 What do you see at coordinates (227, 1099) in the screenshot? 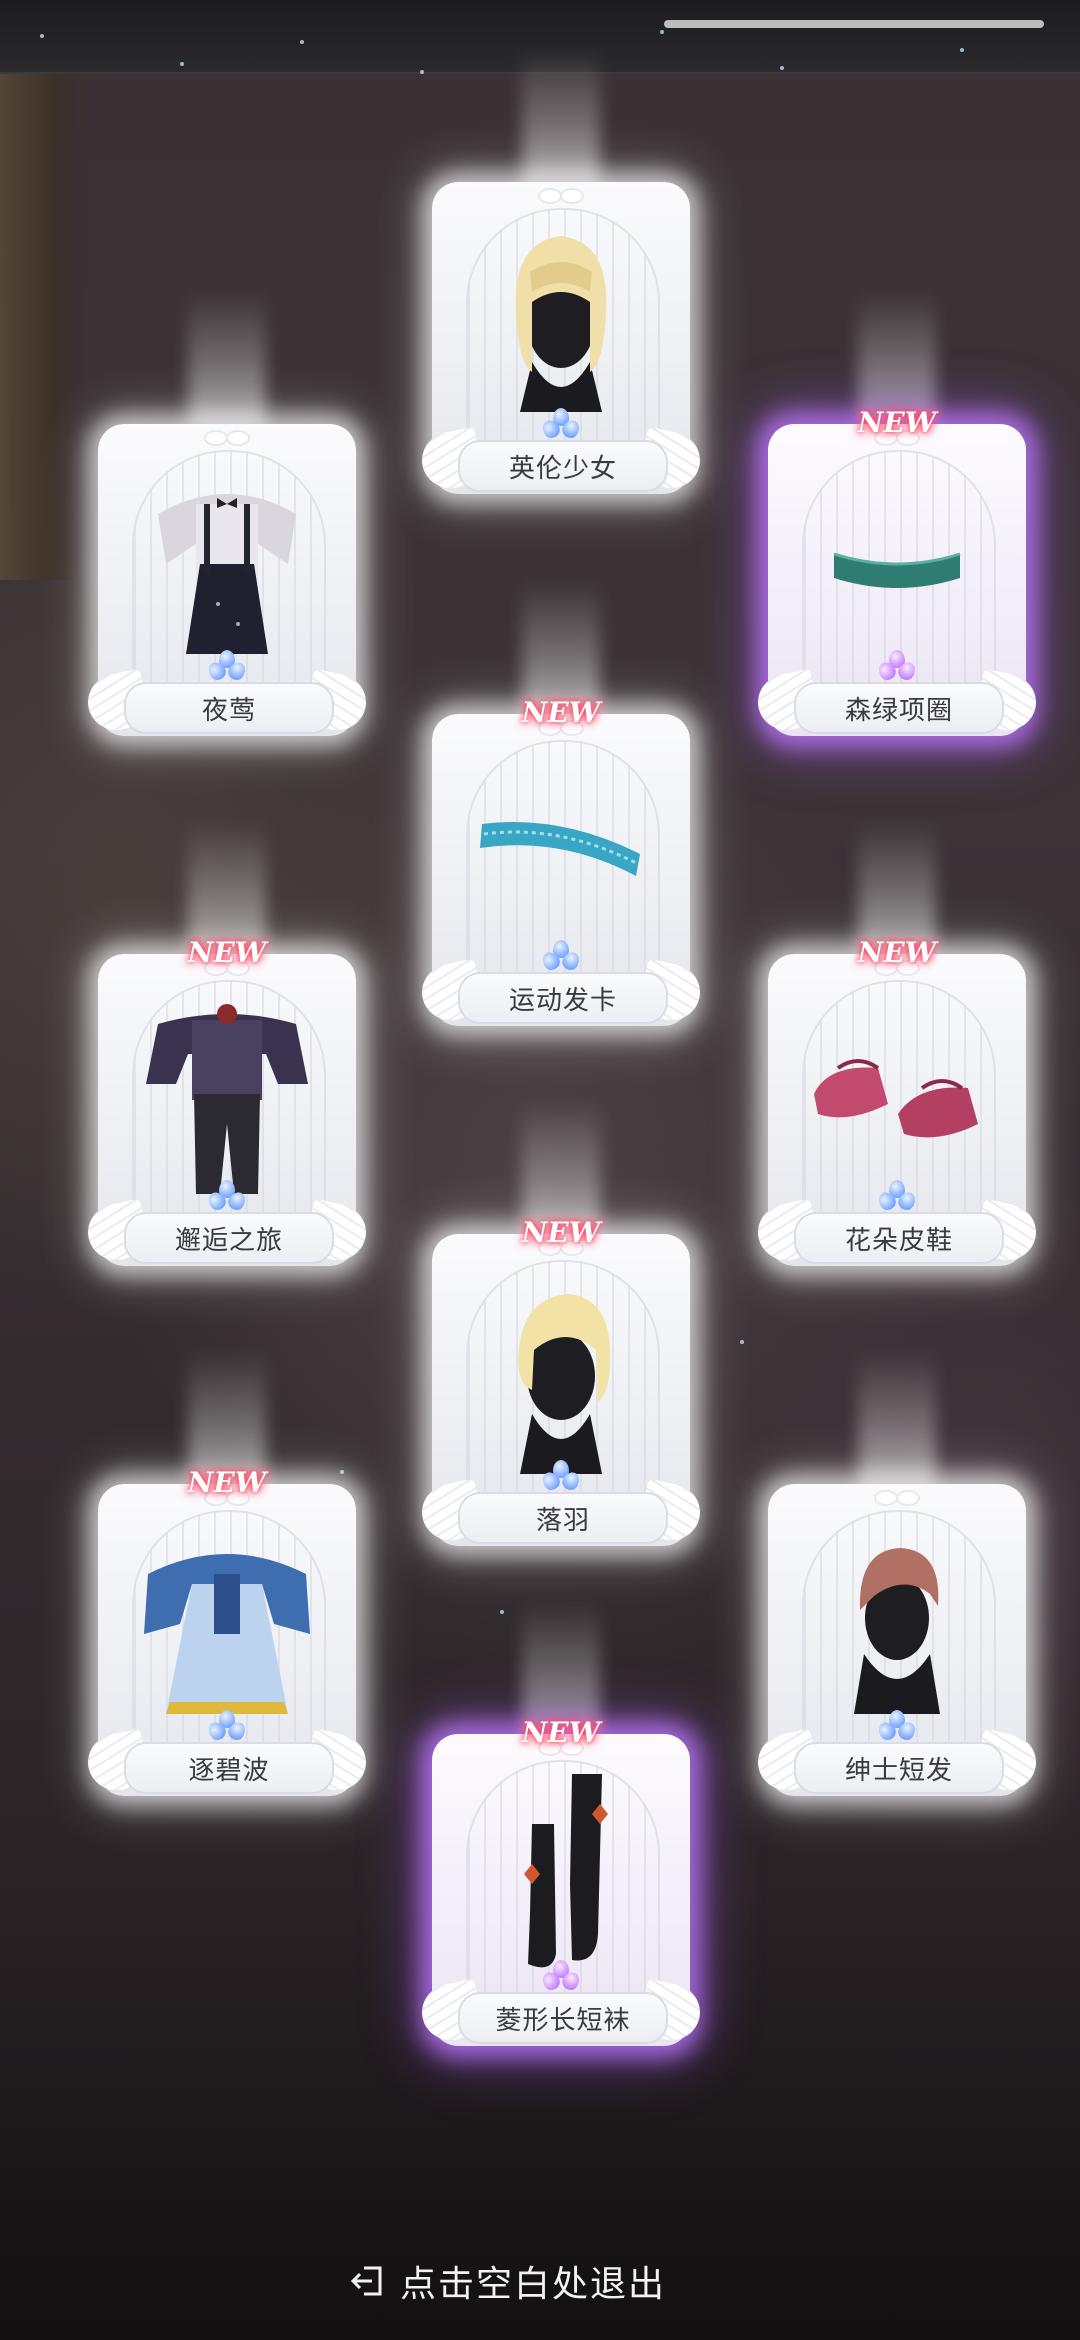
I see `striped-suit-icon` at bounding box center [227, 1099].